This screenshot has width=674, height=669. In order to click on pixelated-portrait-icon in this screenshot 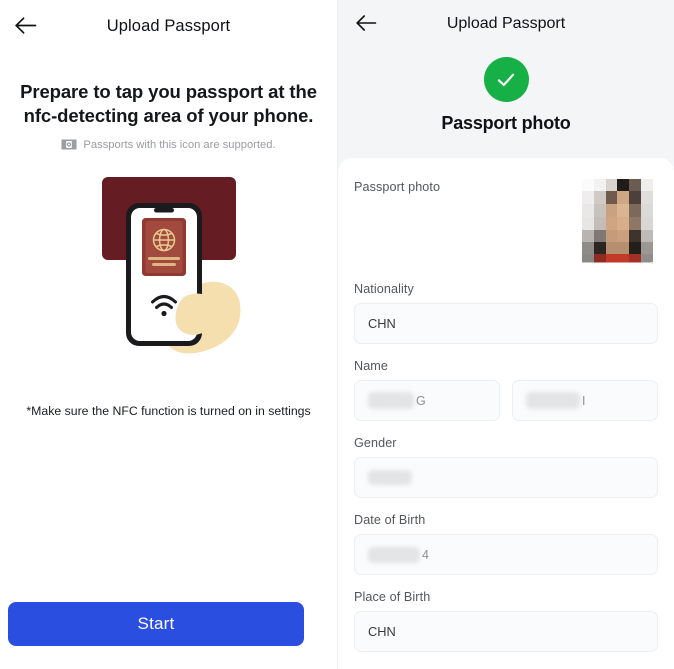, I will do `click(617, 219)`.